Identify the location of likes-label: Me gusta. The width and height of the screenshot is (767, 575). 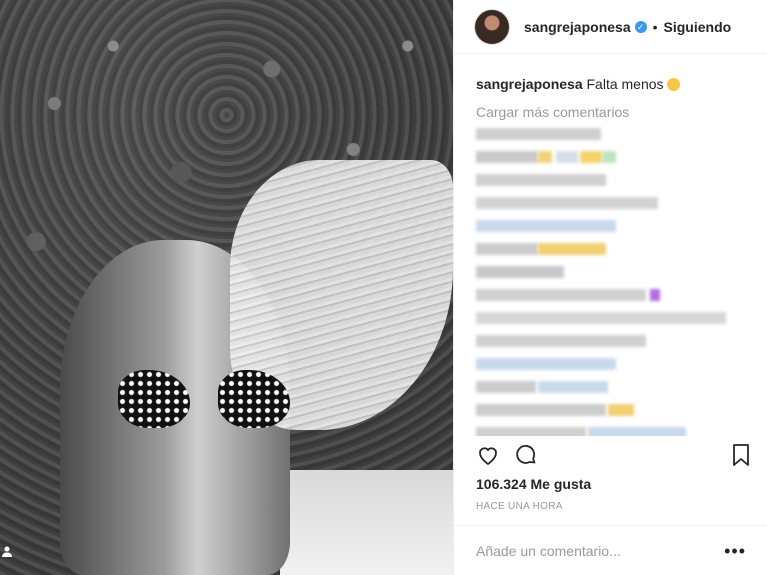
(561, 484).